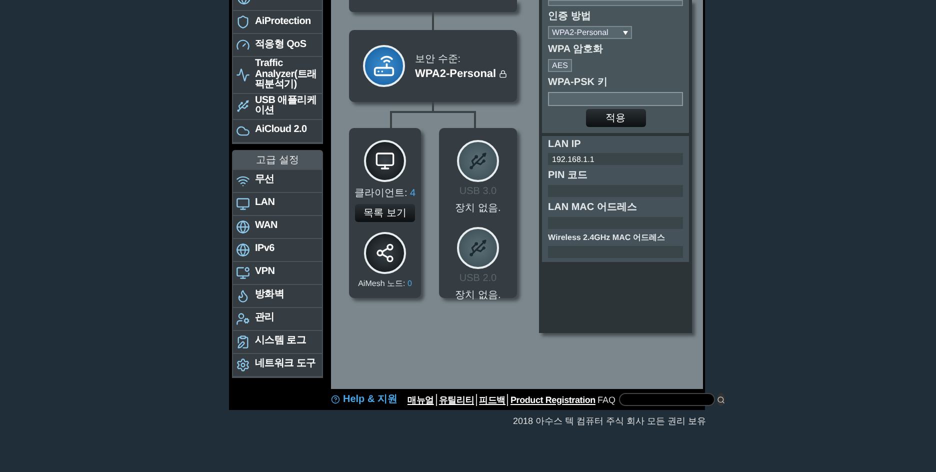 This screenshot has height=472, width=936. Describe the element at coordinates (607, 237) in the screenshot. I see `info-label: Wireless 2.4GHz MAC 어드레스` at that location.